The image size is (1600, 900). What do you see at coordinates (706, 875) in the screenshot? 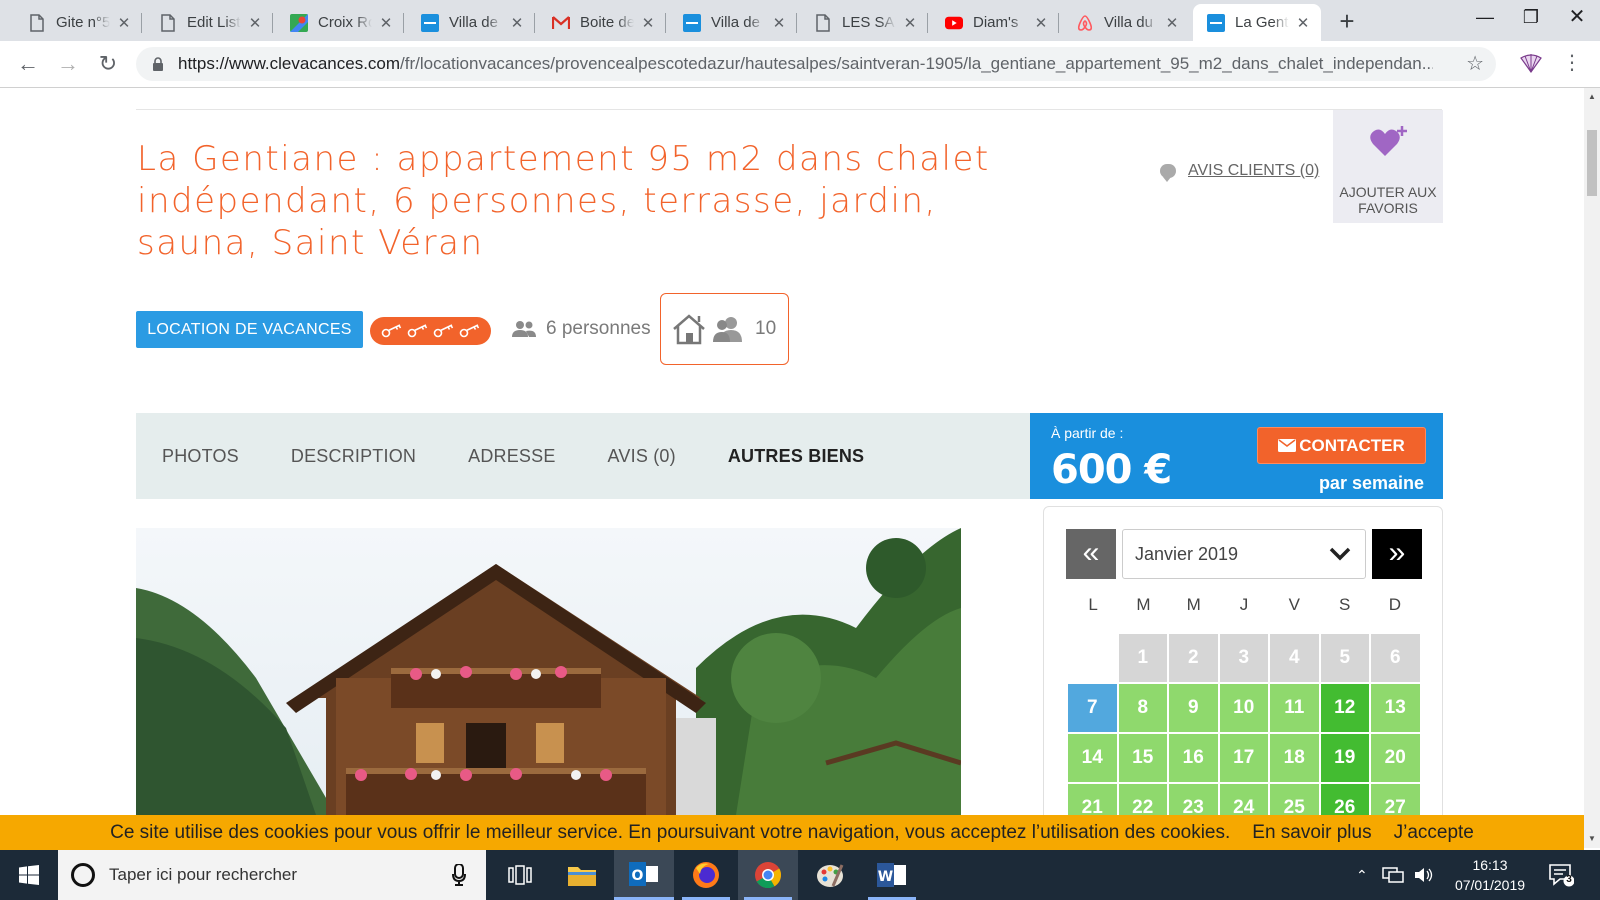
I see `taskbar-firefox` at bounding box center [706, 875].